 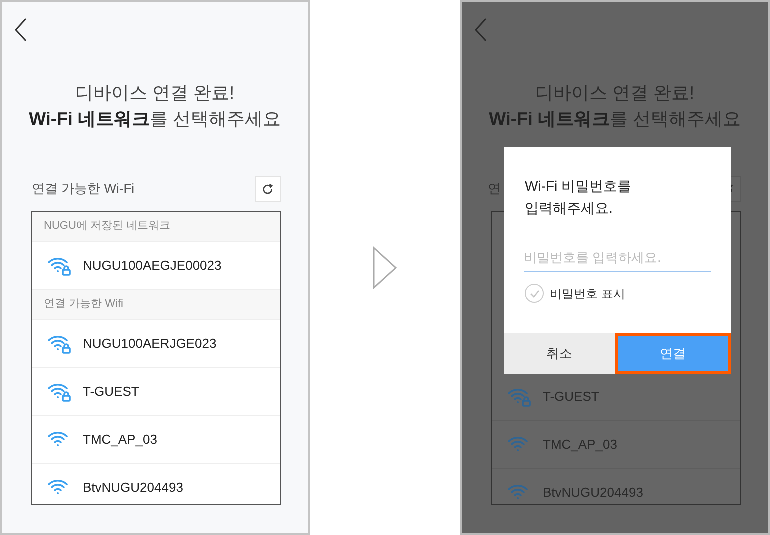 I want to click on list-label: 연결 가능한 Wi-Fi, so click(x=83, y=189).